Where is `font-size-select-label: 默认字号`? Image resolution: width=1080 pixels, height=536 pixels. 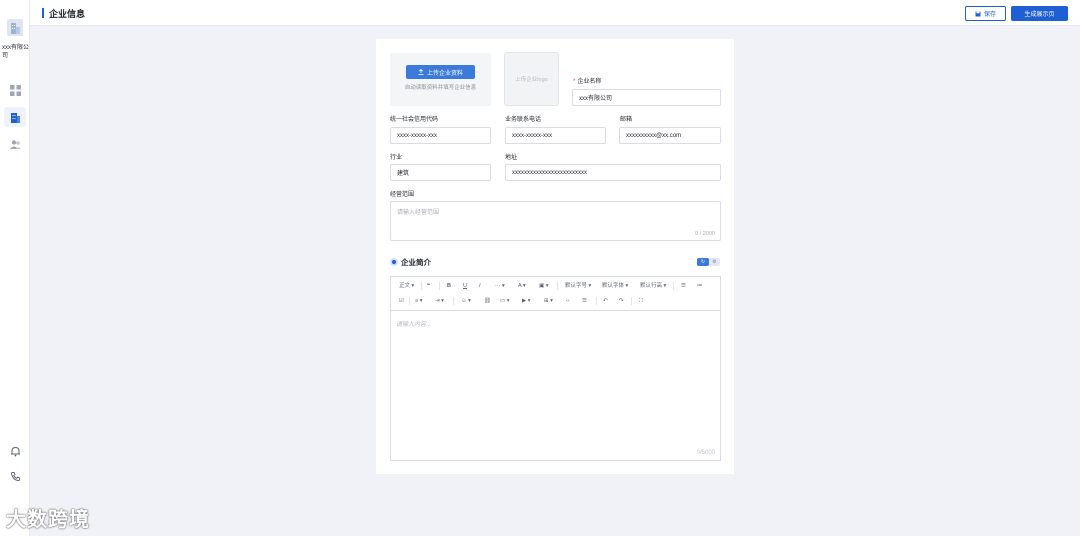
font-size-select-label: 默认字号 is located at coordinates (576, 286).